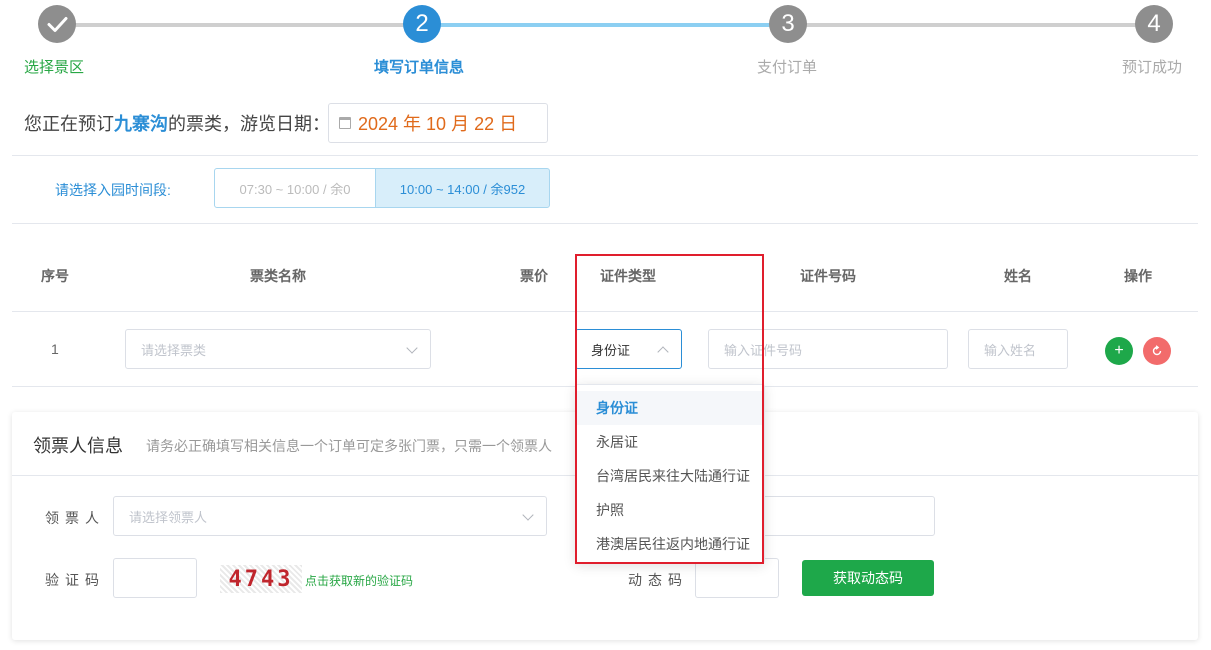 This screenshot has width=1211, height=650. I want to click on booking-prefix: 您正在预订, so click(69, 124).